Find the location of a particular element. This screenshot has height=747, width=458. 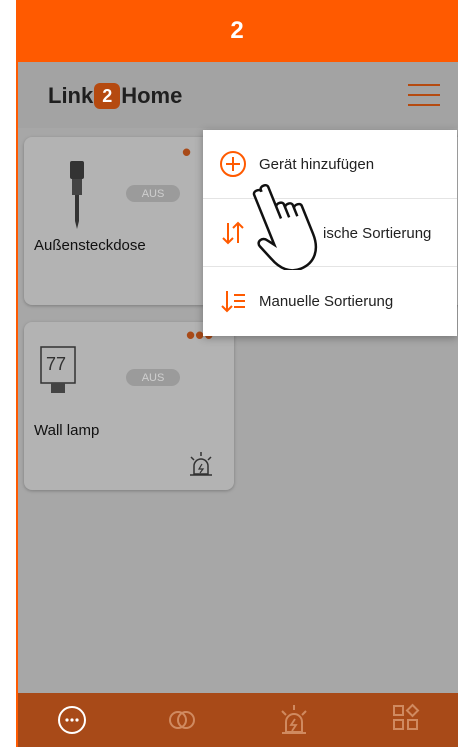

device-name: Außensteckdose is located at coordinates (90, 245).